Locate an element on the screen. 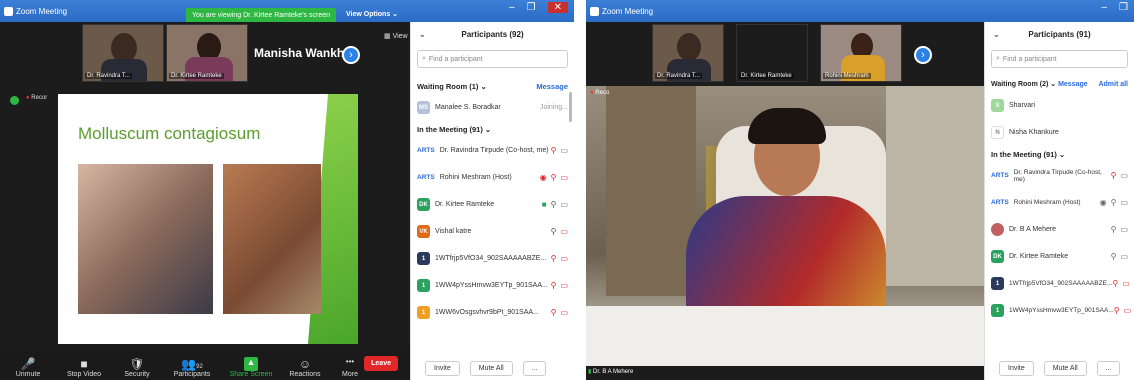 This screenshot has height=380, width=1134. leave-button: Leave is located at coordinates (381, 363).